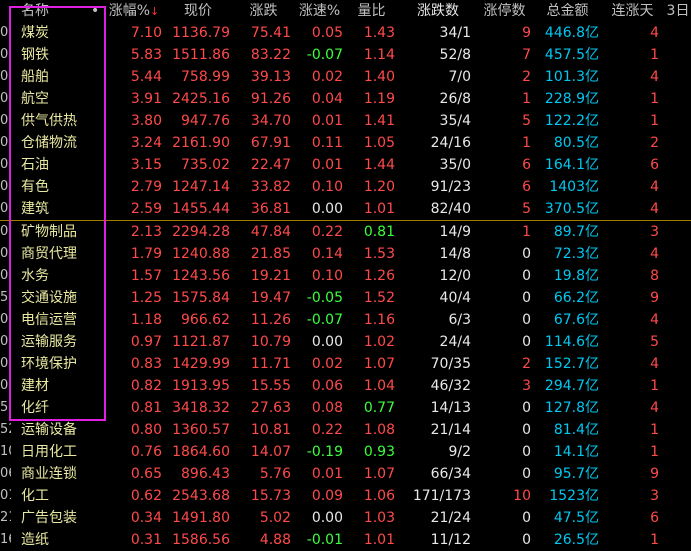 The image size is (691, 551). Describe the element at coordinates (146, 121) in the screenshot. I see `cell-pct: 3.80` at that location.